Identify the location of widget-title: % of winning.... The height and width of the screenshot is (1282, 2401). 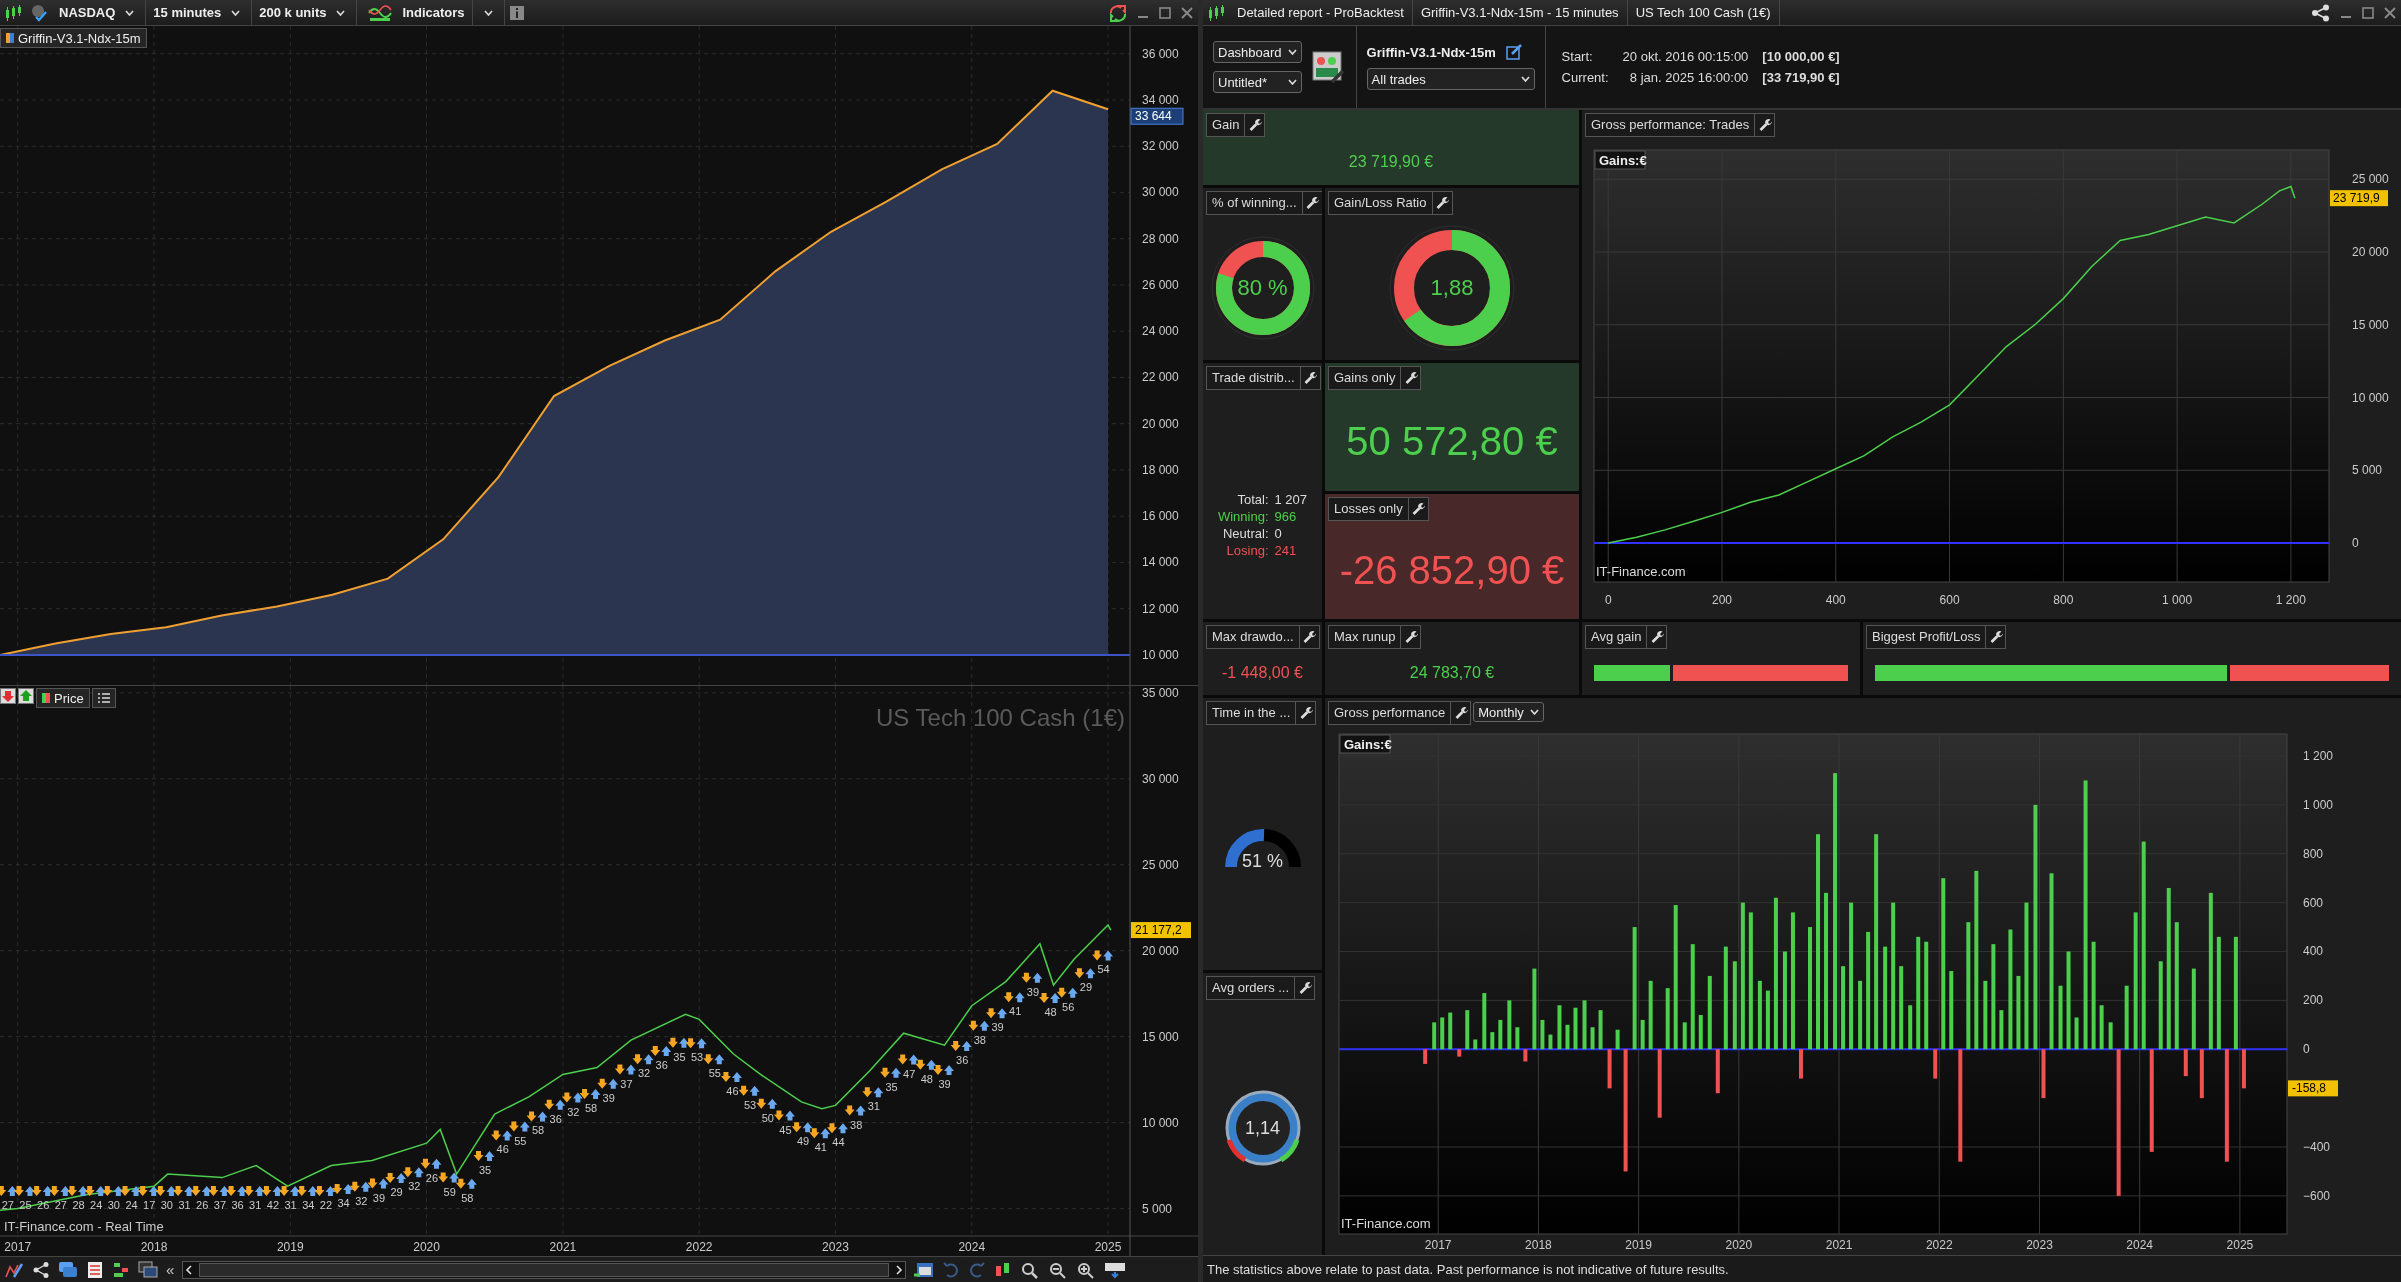
(1254, 203).